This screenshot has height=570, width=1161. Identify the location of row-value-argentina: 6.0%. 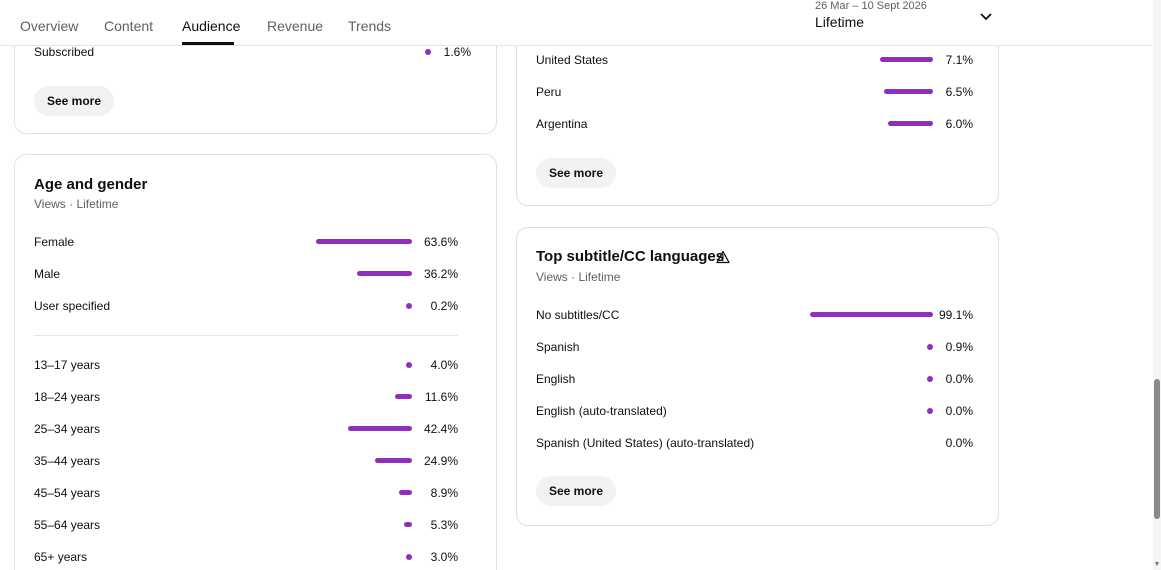
(959, 124).